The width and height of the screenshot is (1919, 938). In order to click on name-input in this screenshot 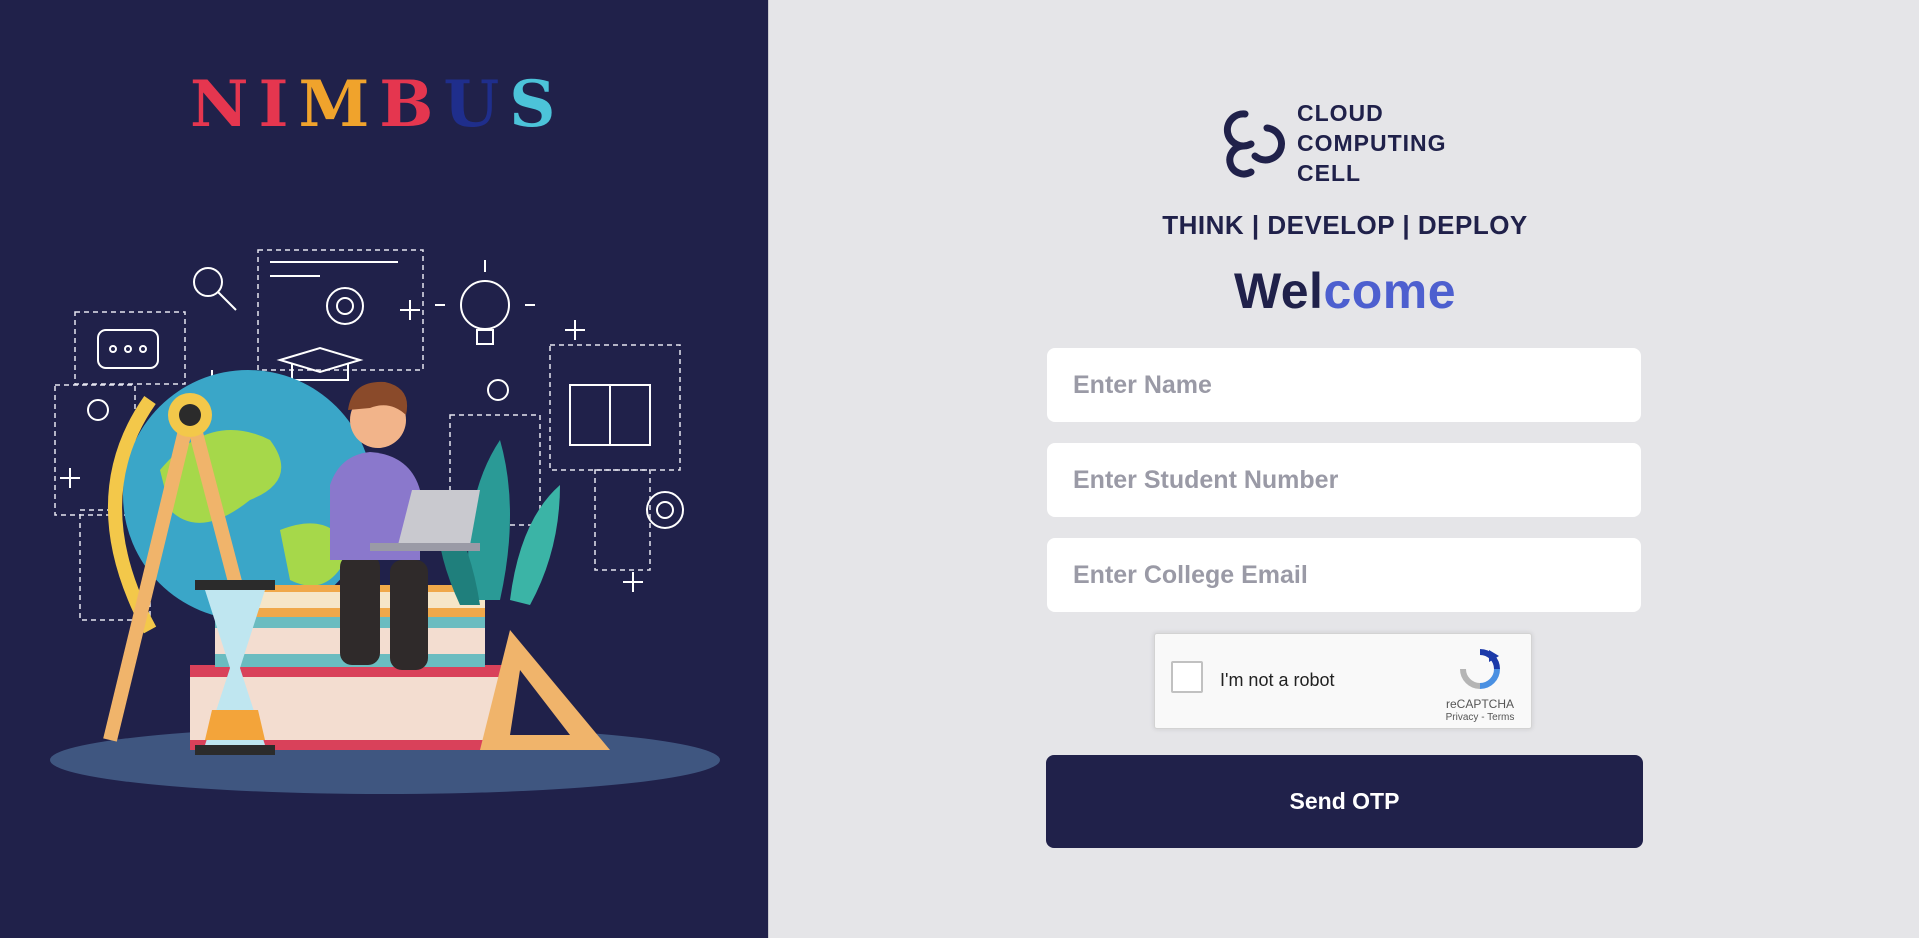, I will do `click(1344, 385)`.